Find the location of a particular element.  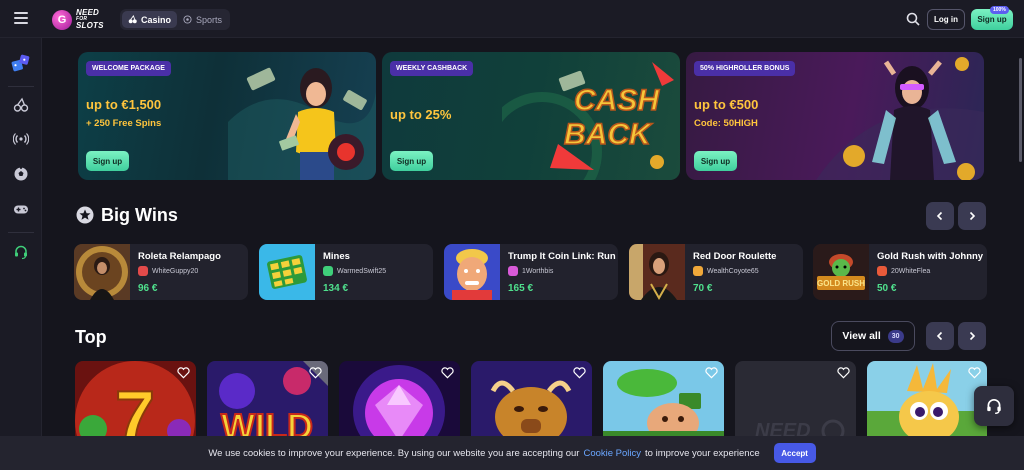

win-game-title: Roleta Relampago is located at coordinates (179, 256).